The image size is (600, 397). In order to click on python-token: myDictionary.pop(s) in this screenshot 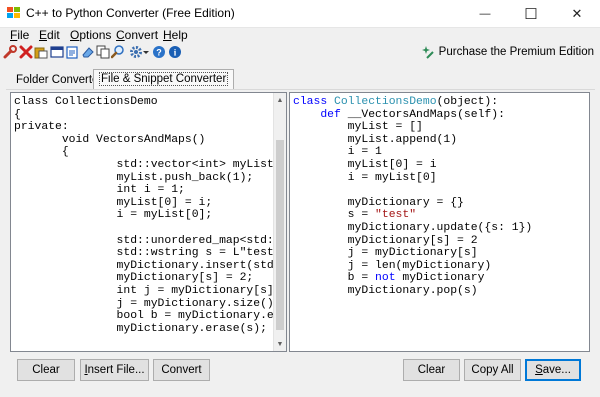, I will do `click(385, 290)`.